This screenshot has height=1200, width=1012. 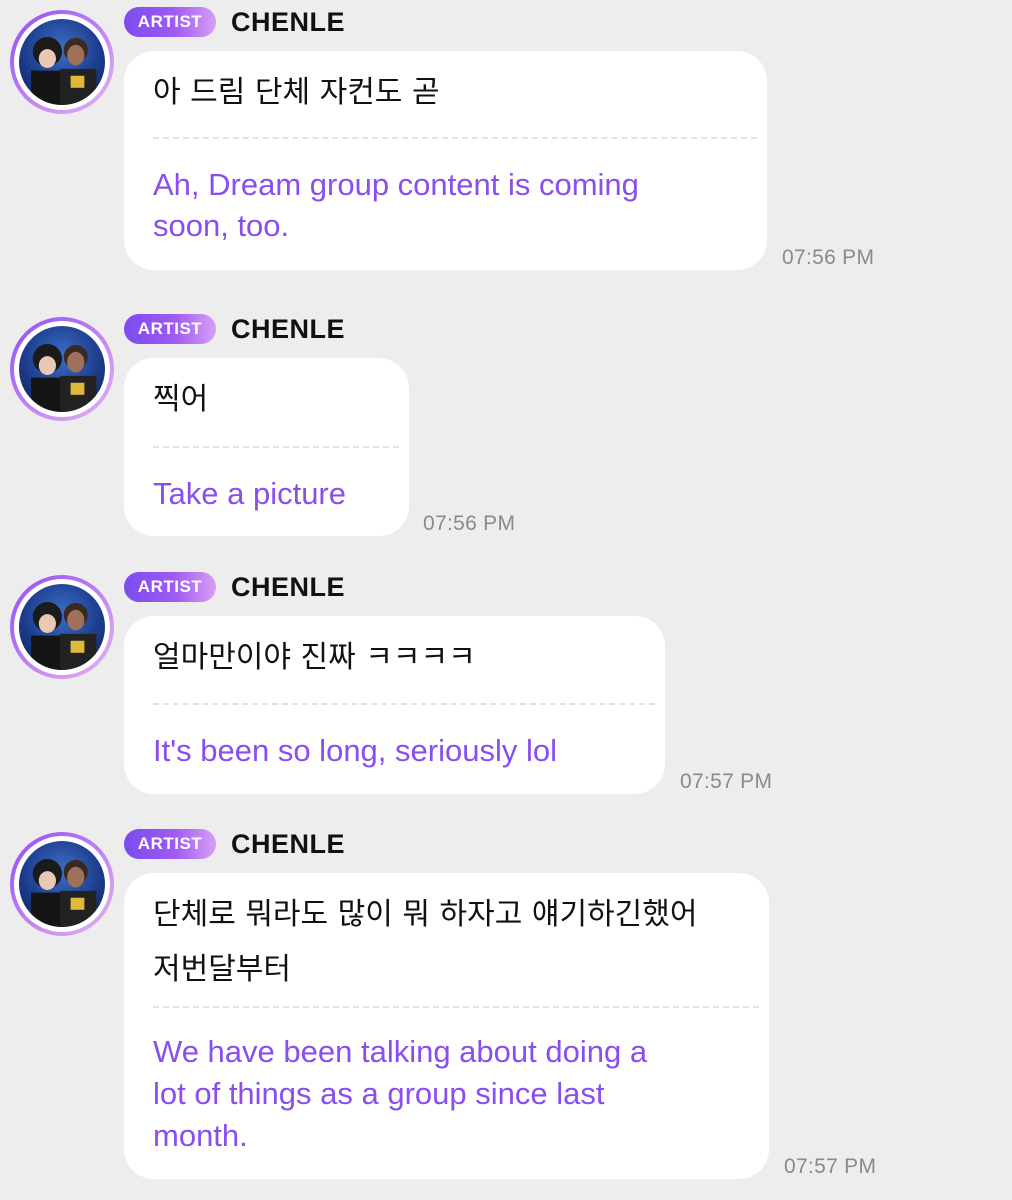 I want to click on original-text-line: 찍어, so click(x=181, y=399).